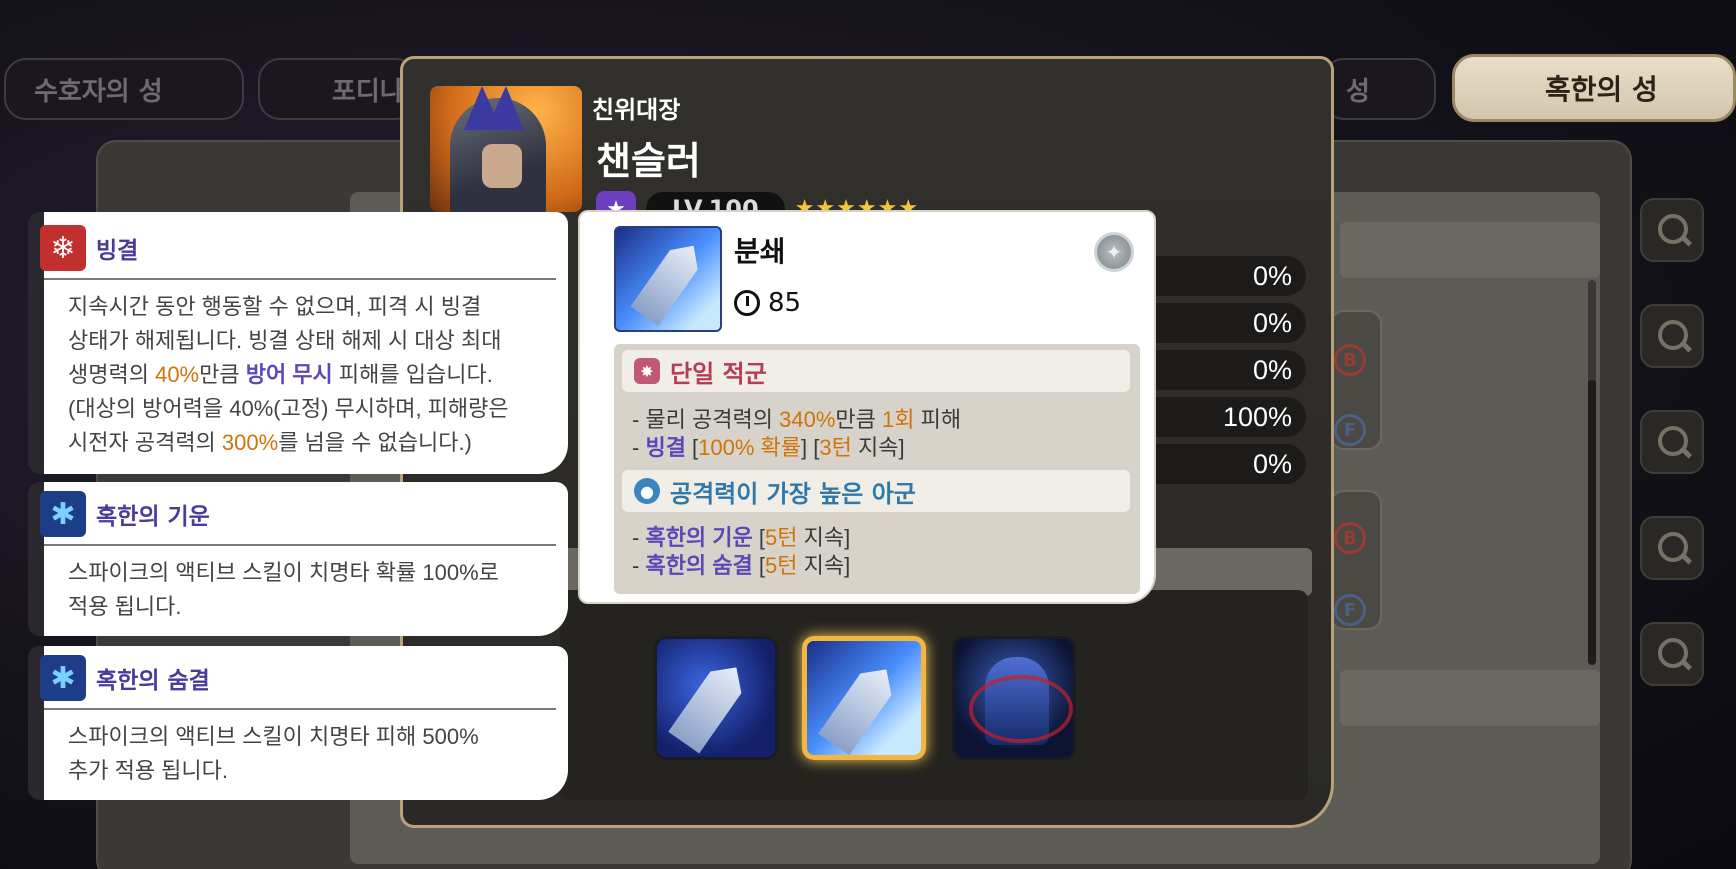 This screenshot has height=869, width=1736. I want to click on target-enemy-label: 단일 적군, so click(718, 373).